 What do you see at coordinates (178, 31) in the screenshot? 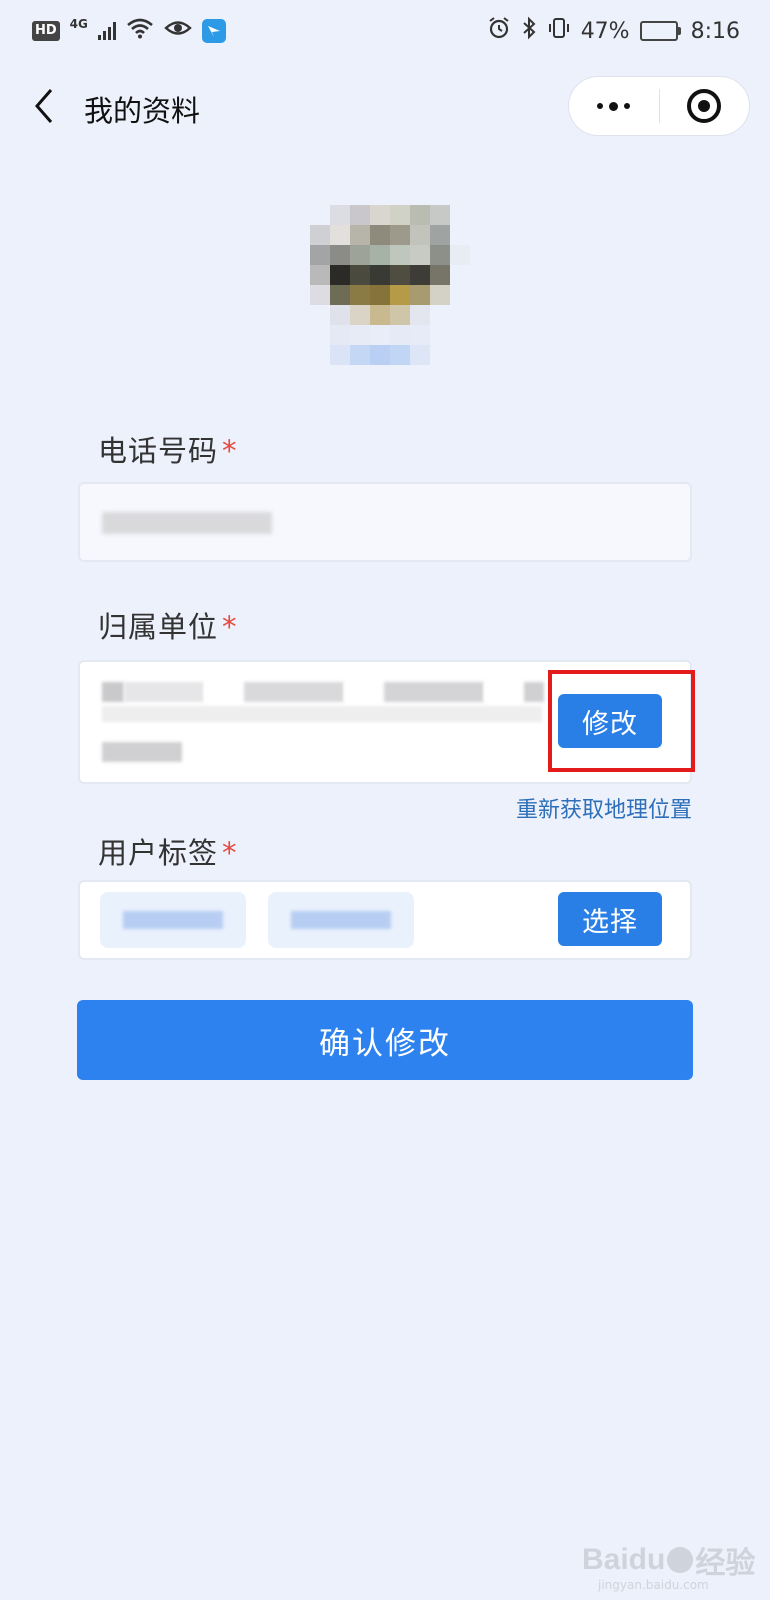
I see `eye-icon` at bounding box center [178, 31].